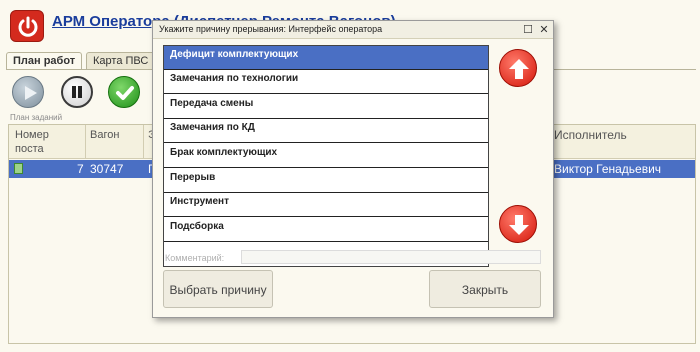 The image size is (700, 352). I want to click on header-executor: Исполнитель, so click(590, 135).